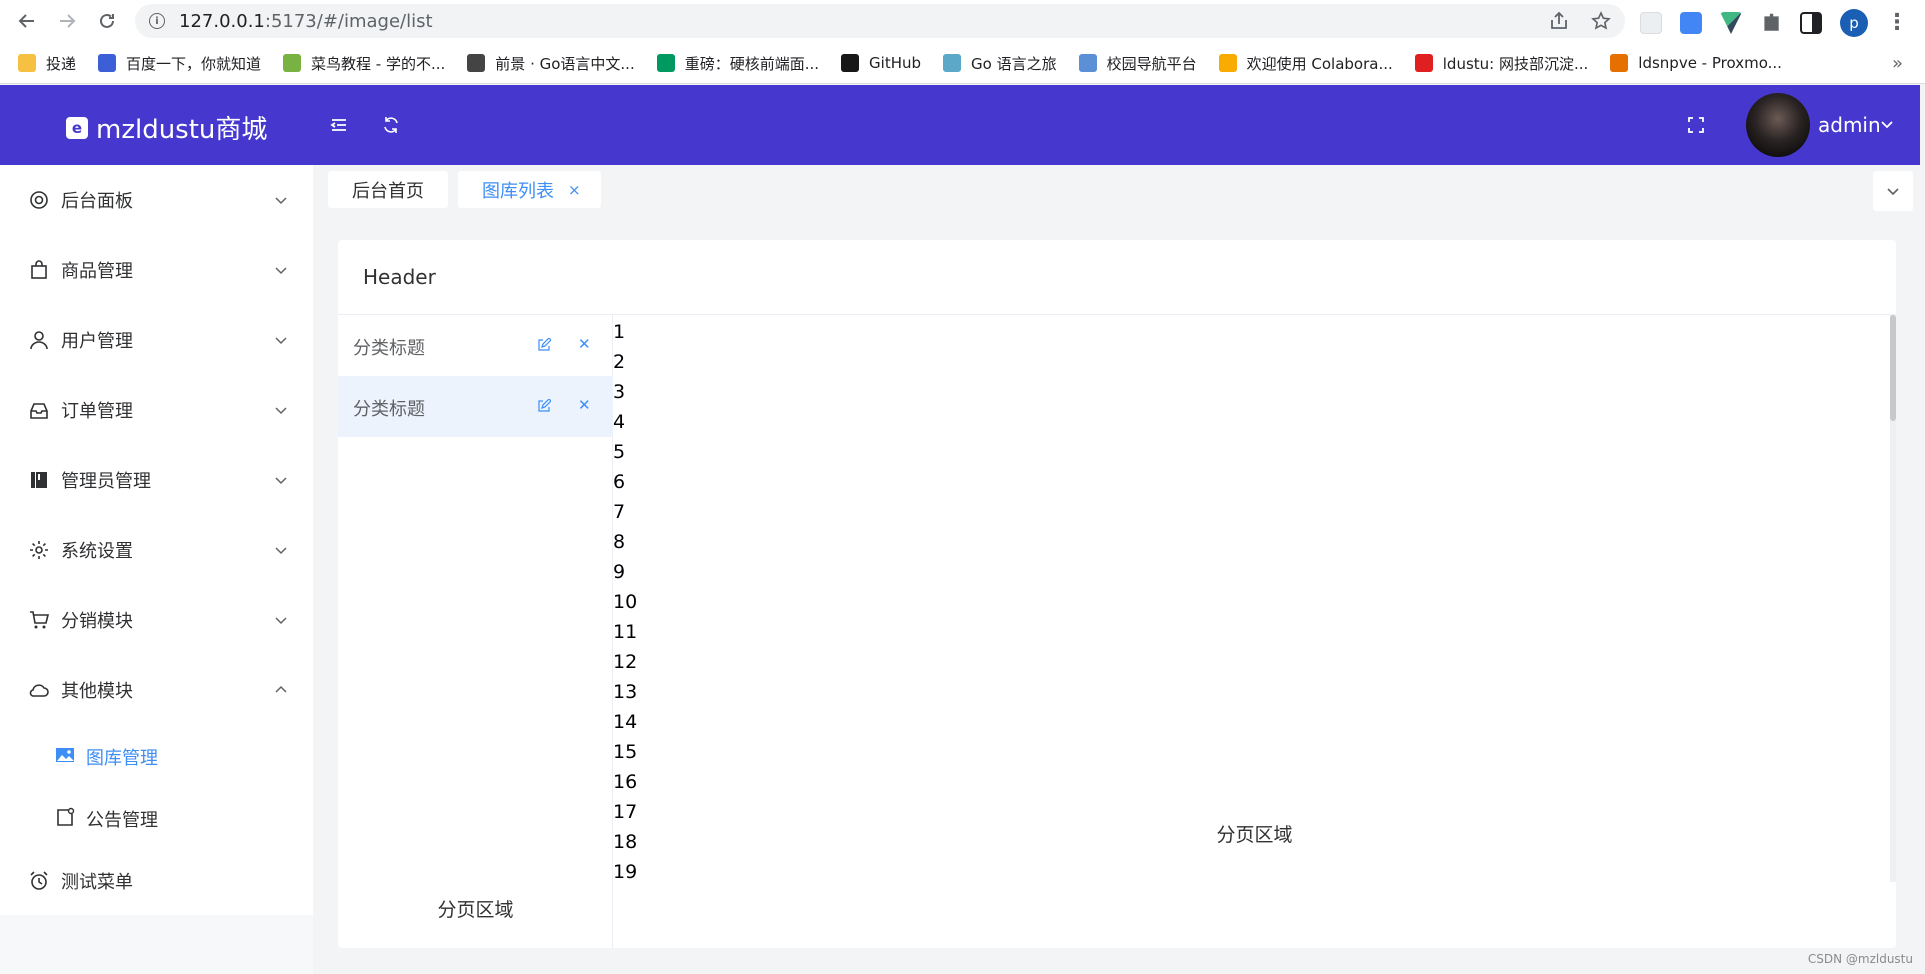  I want to click on tab-home: 后台首页, so click(388, 189).